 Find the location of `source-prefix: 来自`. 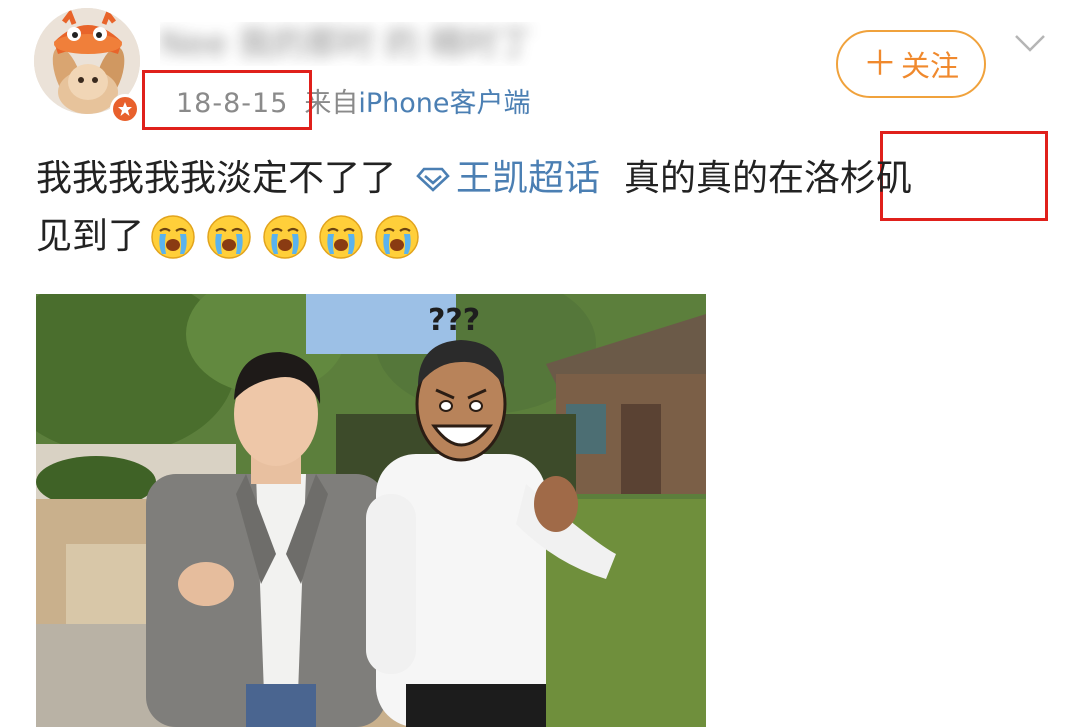

source-prefix: 来自 is located at coordinates (331, 103).